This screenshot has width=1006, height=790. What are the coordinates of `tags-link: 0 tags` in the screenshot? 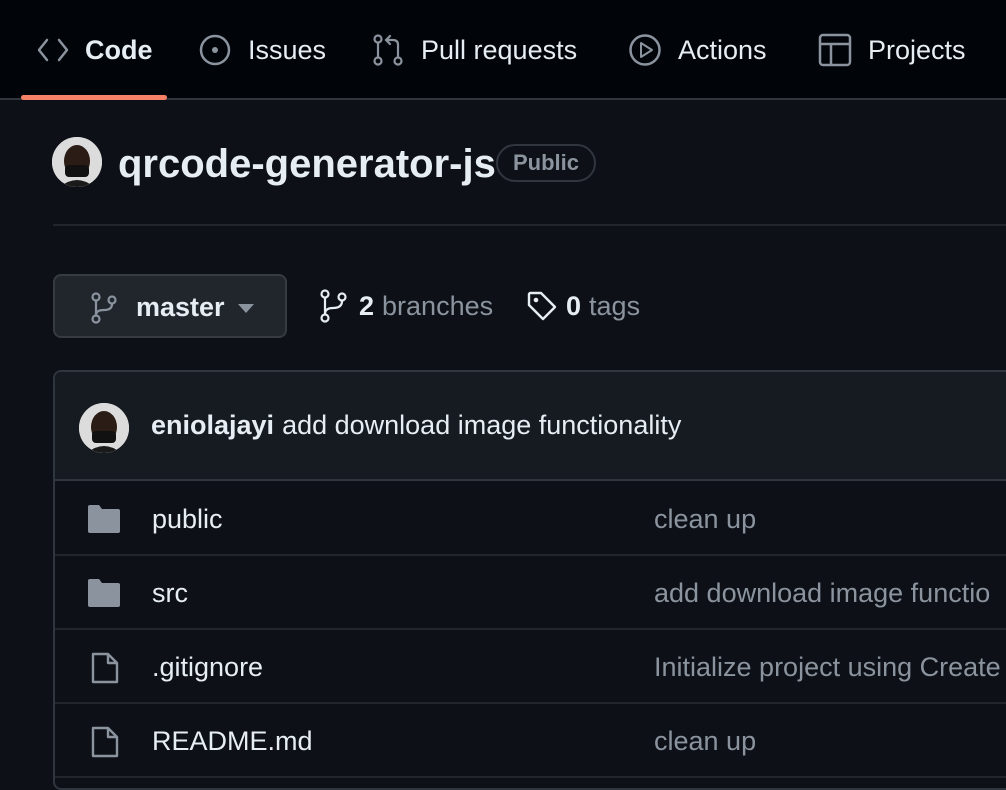 It's located at (583, 306).